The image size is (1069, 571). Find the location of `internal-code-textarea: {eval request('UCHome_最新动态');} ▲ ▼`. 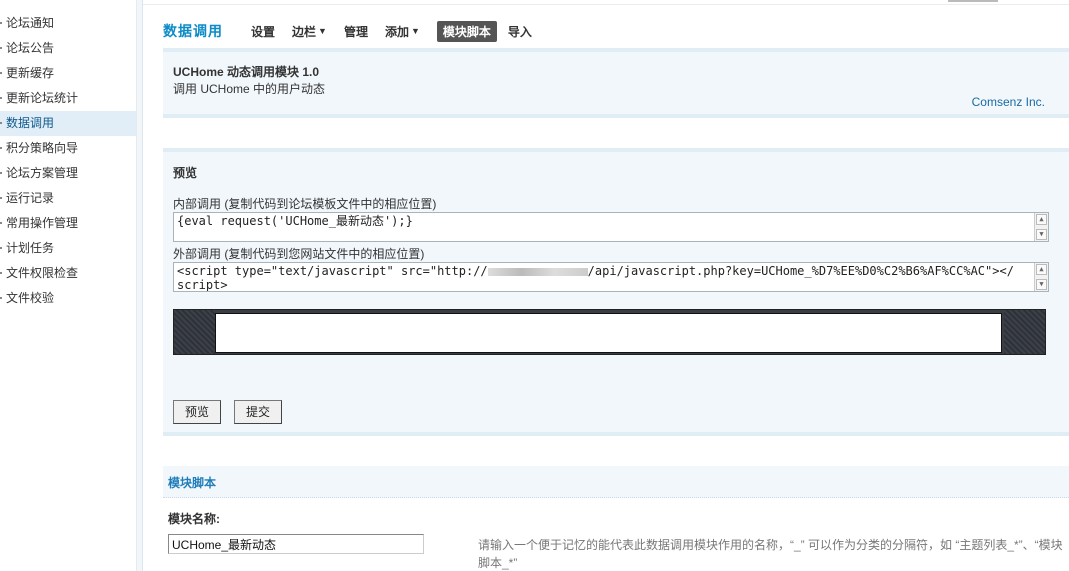

internal-code-textarea: {eval request('UCHome_最新动态');} ▲ ▼ is located at coordinates (611, 227).